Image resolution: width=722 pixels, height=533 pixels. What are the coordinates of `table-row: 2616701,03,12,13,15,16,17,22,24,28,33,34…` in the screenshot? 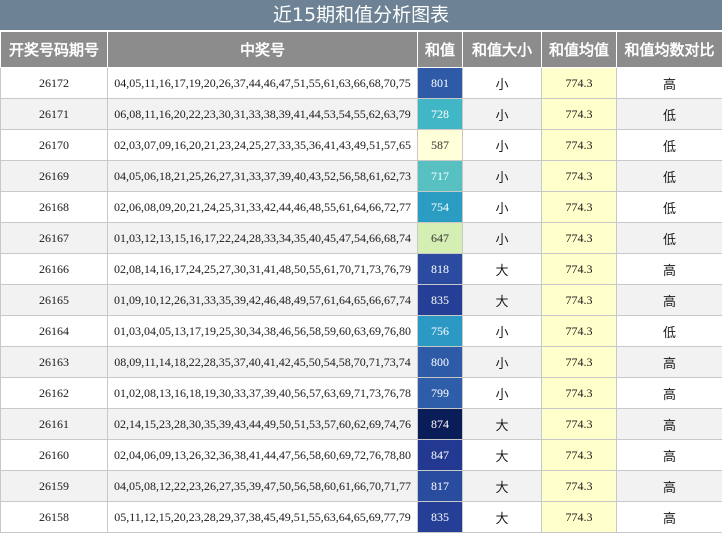 It's located at (361, 238).